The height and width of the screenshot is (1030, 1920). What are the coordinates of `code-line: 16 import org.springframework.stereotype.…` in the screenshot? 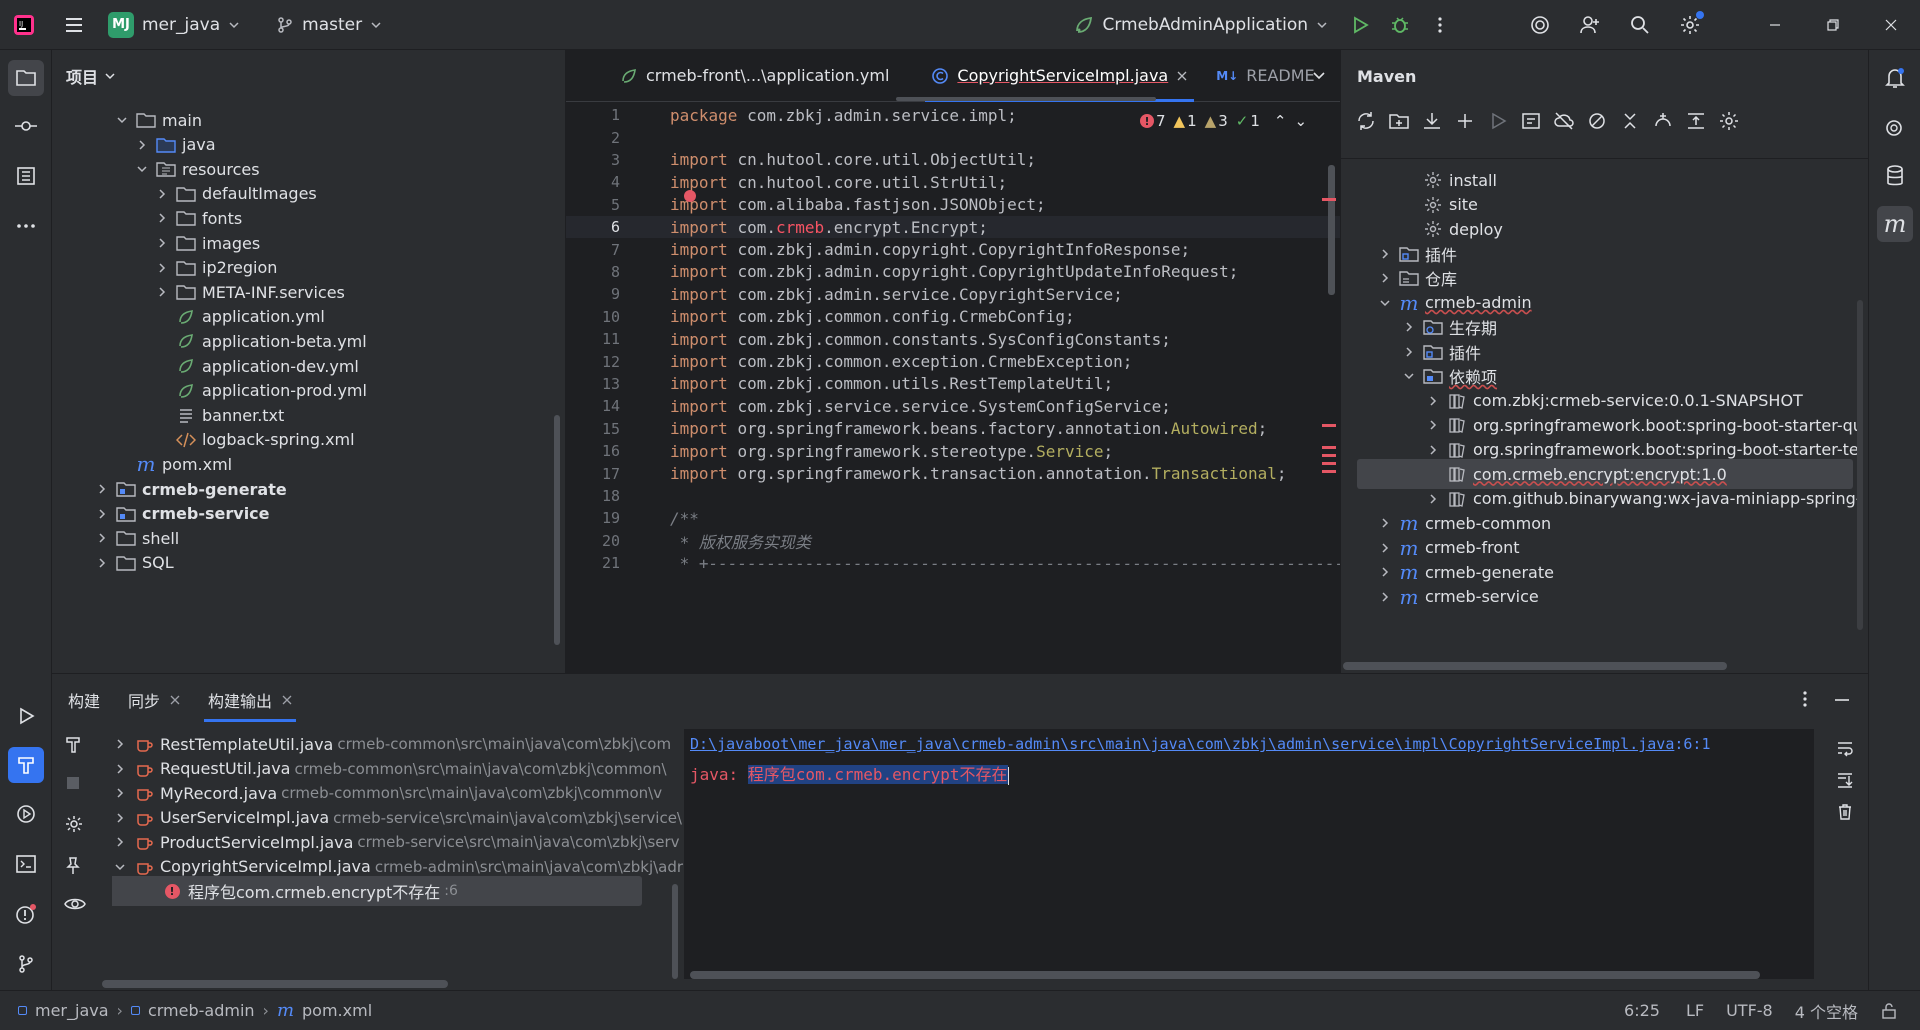 It's located at (953, 451).